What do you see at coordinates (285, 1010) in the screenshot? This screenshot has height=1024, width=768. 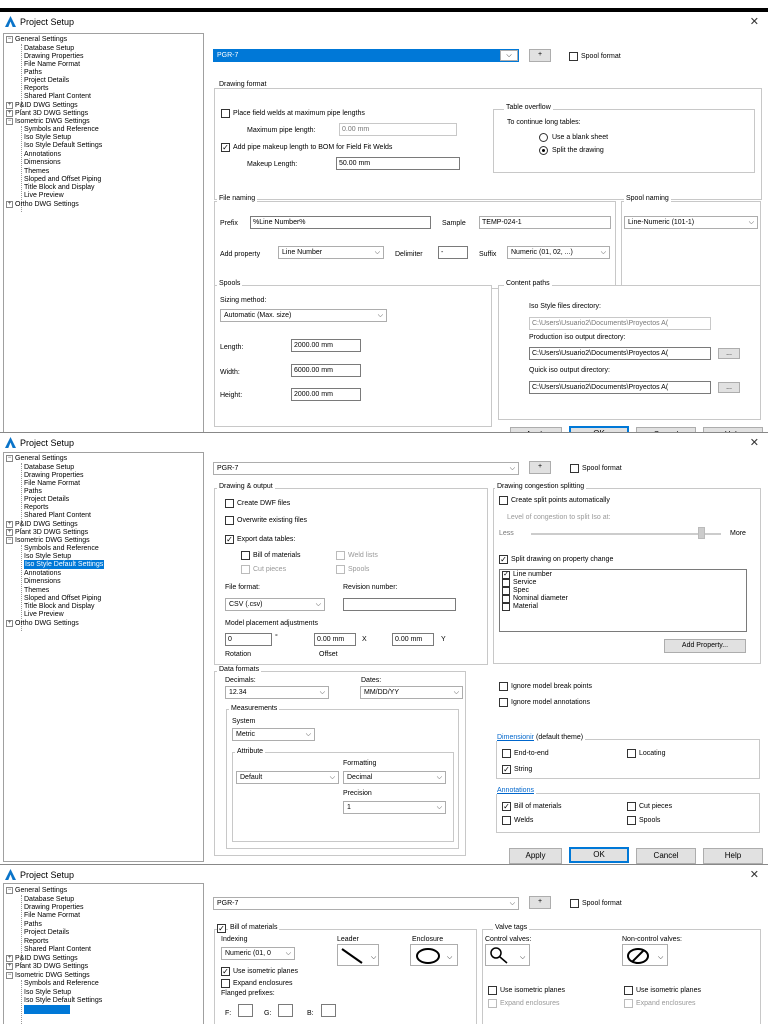 I see `g-prefix-input` at bounding box center [285, 1010].